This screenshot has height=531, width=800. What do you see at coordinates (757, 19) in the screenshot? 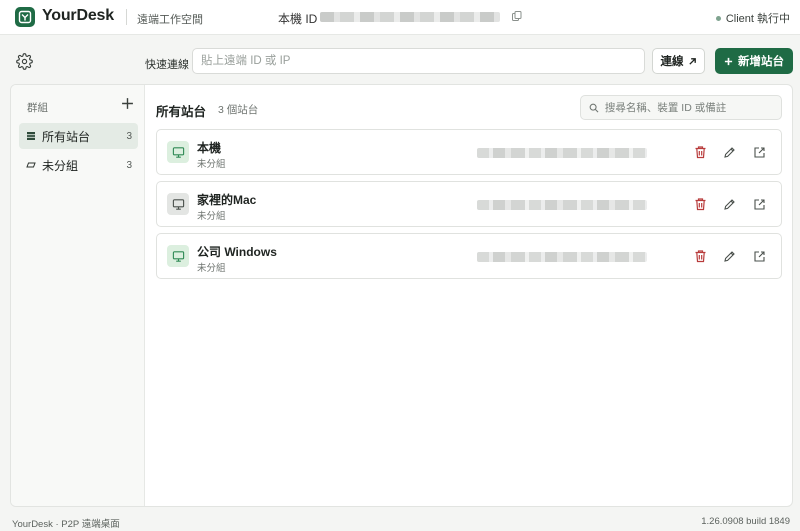
I see `client-status-text: Client 執行中` at bounding box center [757, 19].